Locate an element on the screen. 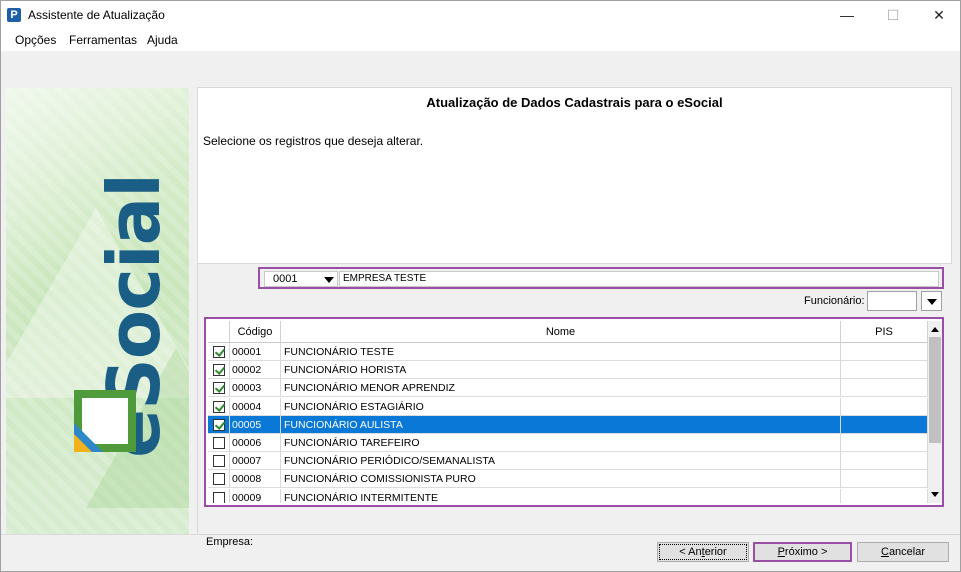  close-button: ✕ is located at coordinates (938, 15).